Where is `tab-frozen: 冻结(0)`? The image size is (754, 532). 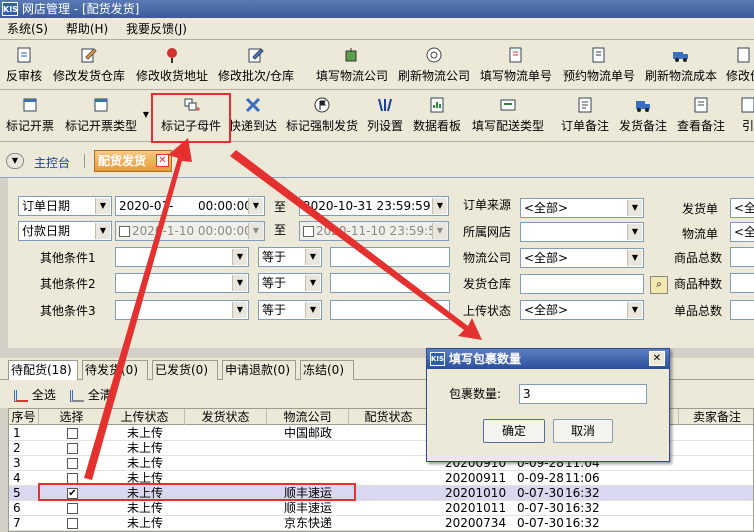
tab-frozen: 冻结(0) is located at coordinates (327, 370).